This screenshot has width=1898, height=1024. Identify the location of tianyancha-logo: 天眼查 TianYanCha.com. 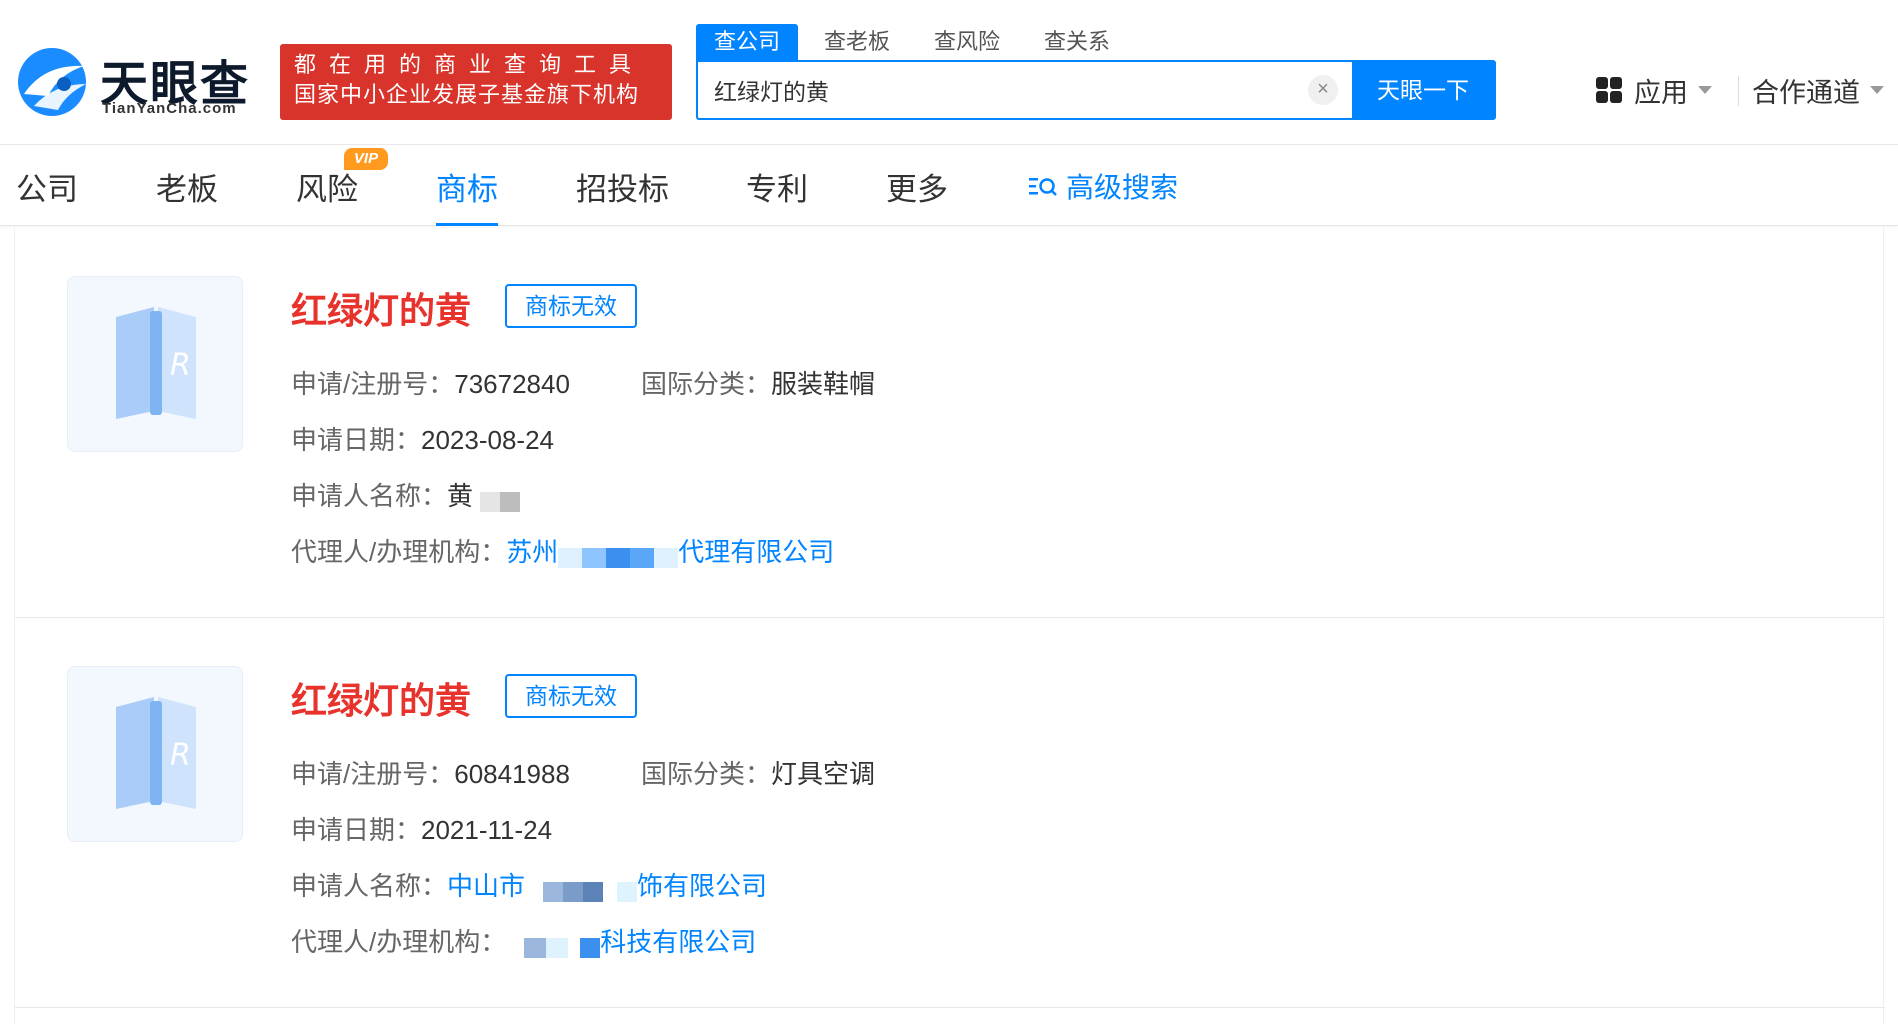
(139, 82).